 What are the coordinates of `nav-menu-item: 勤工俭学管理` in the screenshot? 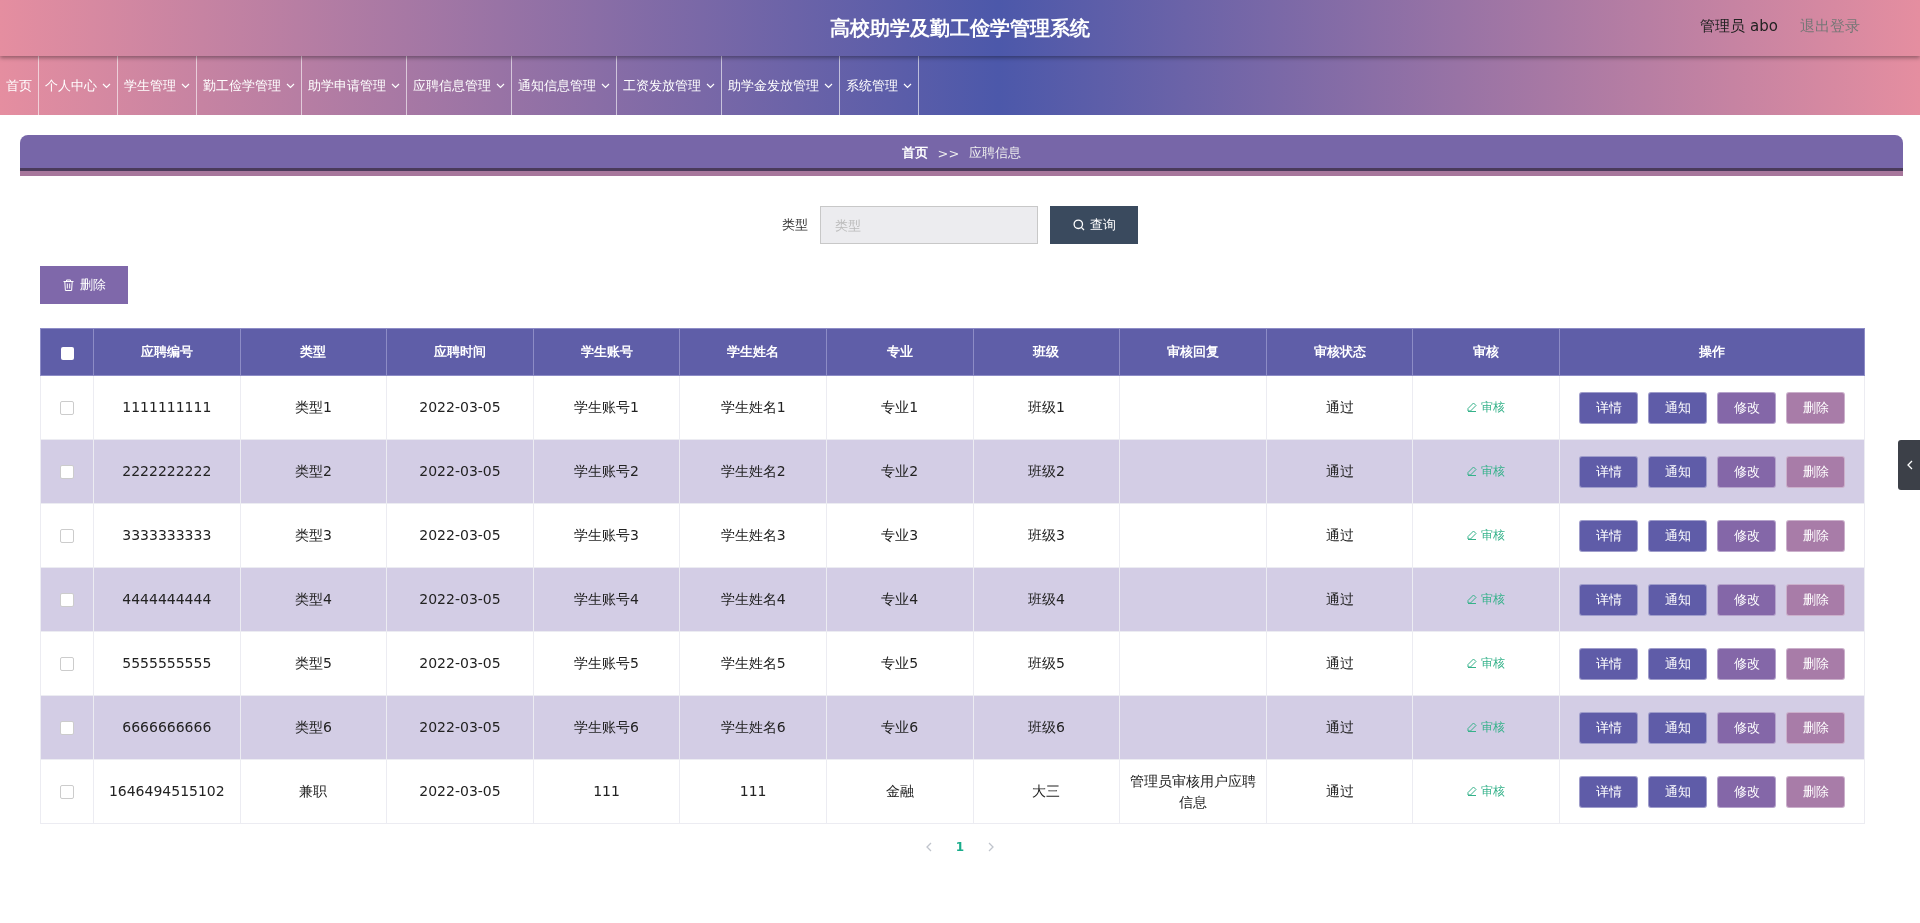 It's located at (249, 85).